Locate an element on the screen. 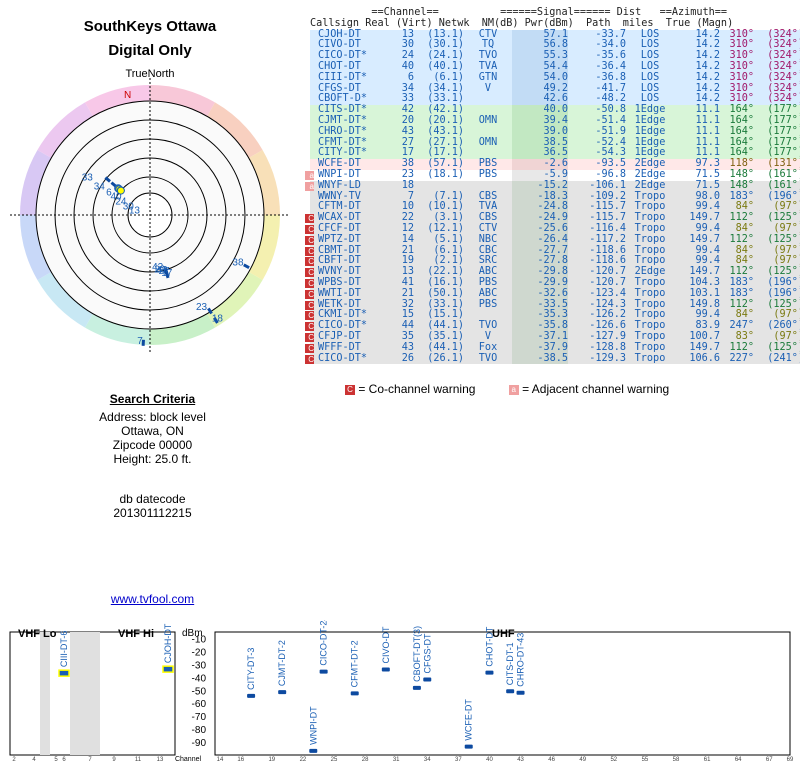  spectrum-station: CITY-DT-3 is located at coordinates (251, 673).